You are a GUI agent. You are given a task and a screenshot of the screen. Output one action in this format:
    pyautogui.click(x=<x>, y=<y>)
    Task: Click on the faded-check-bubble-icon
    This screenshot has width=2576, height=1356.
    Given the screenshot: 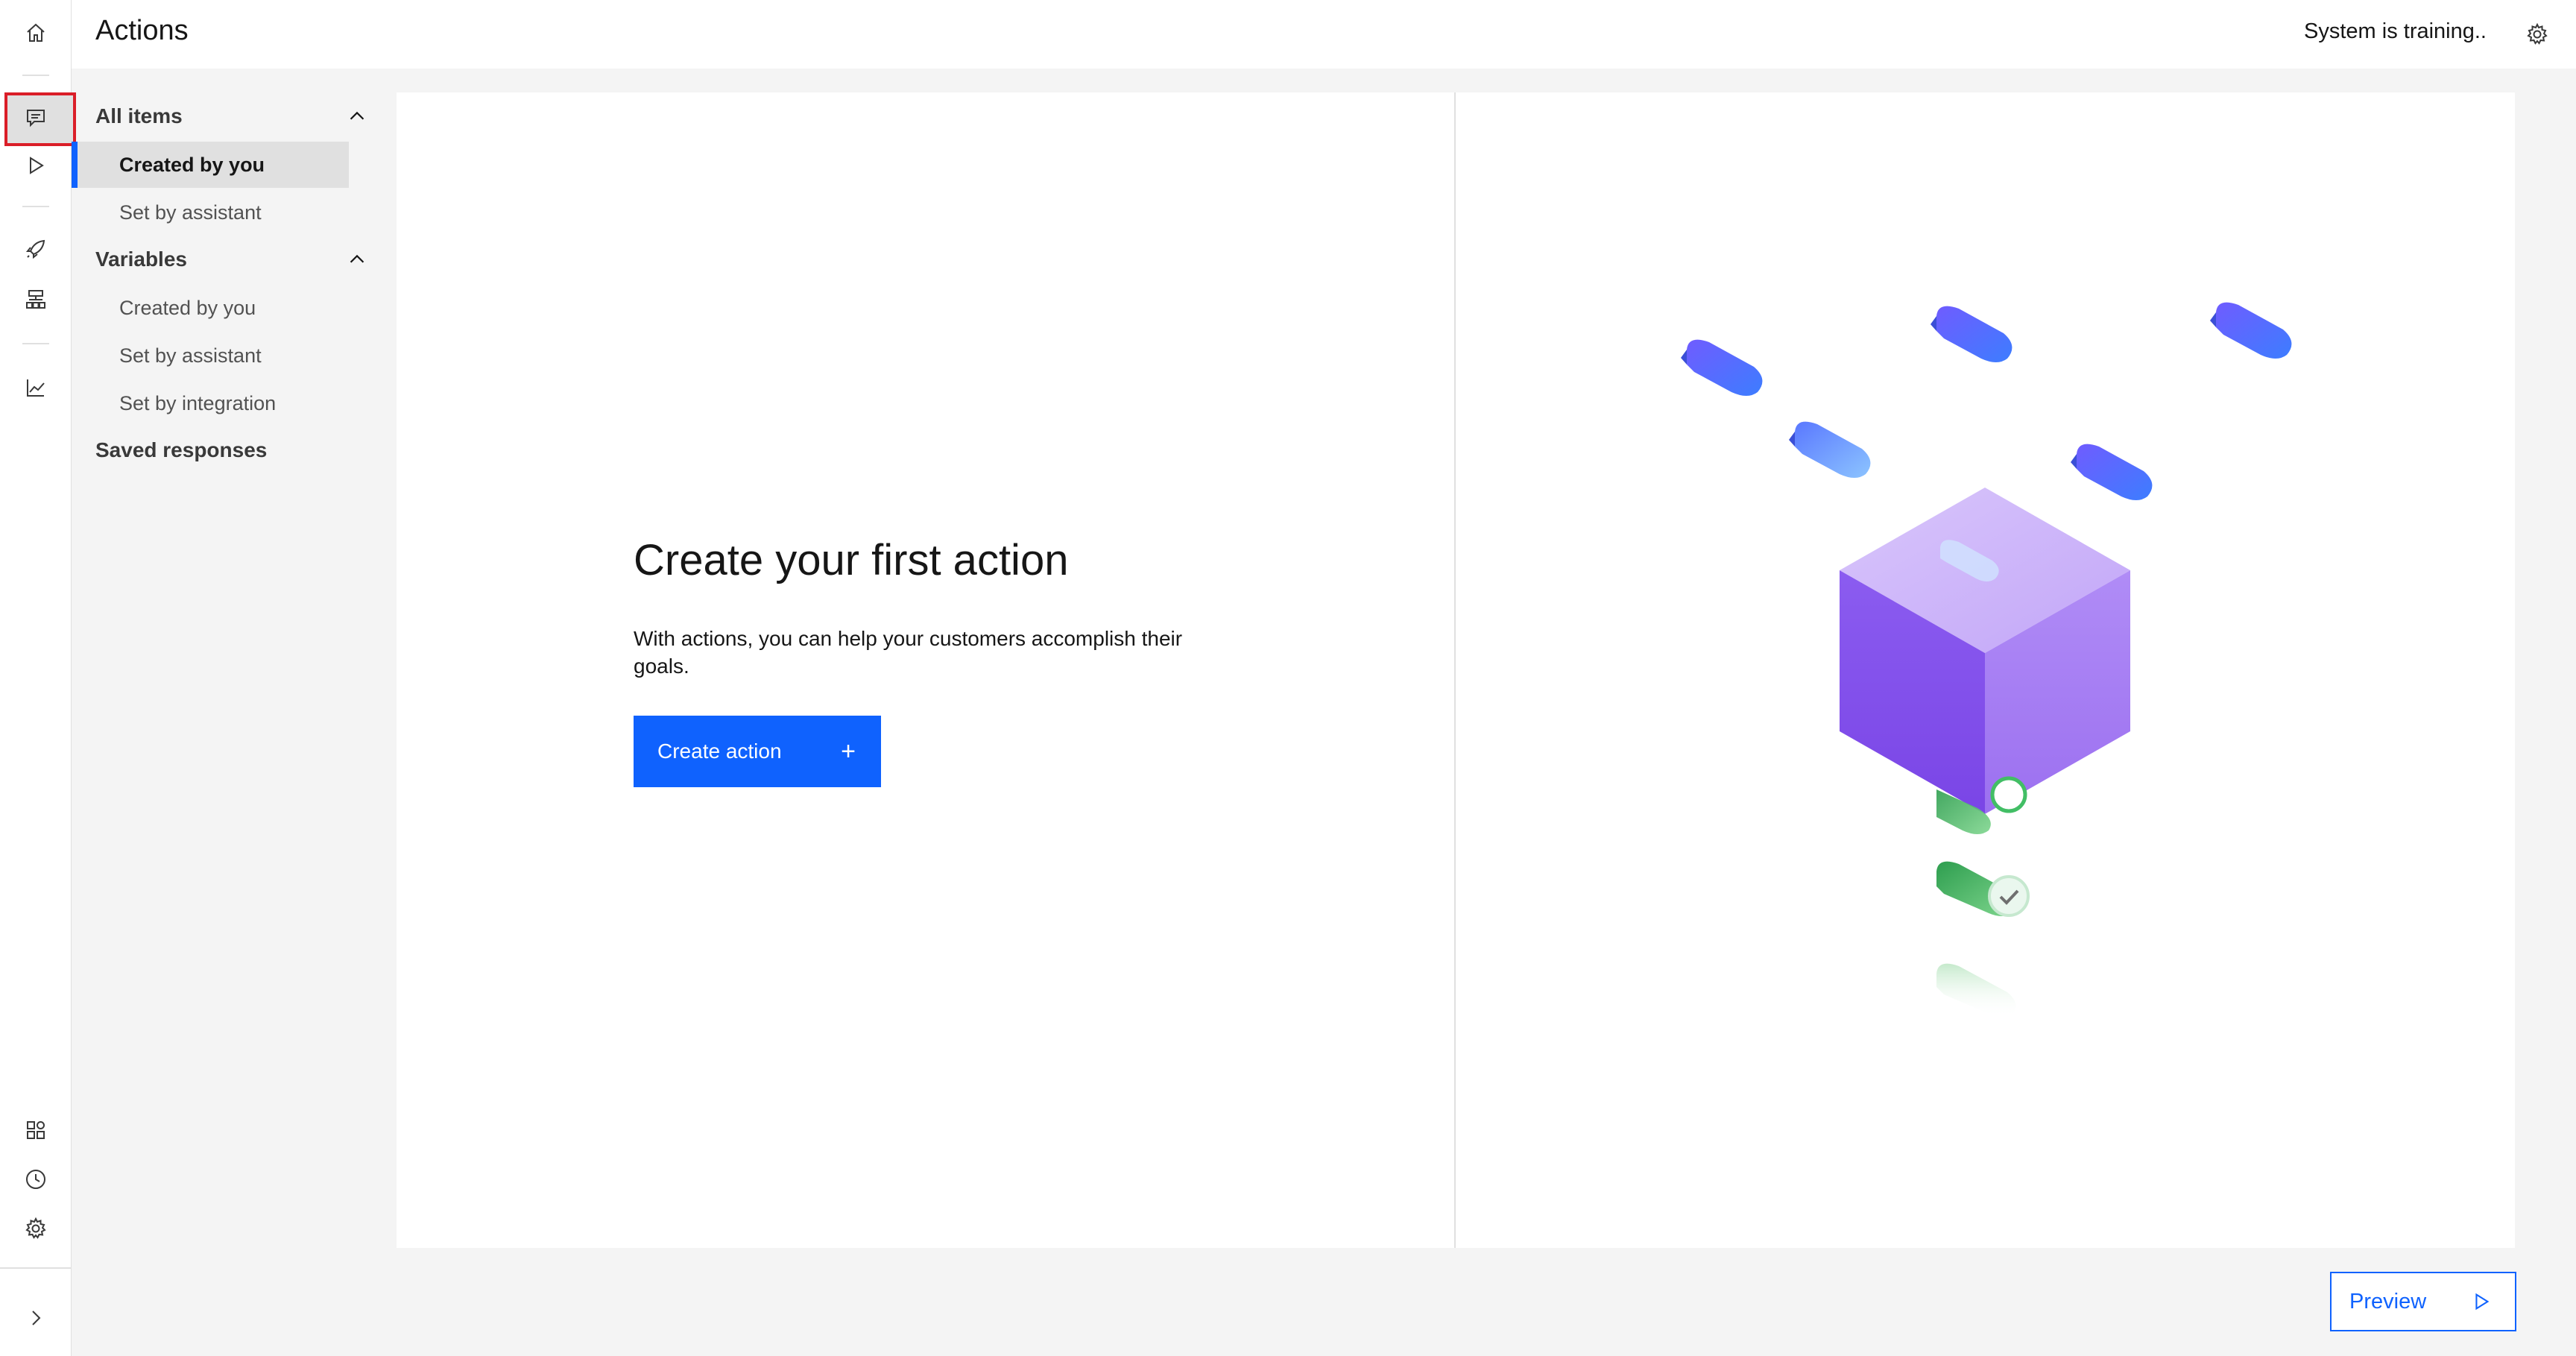 What is the action you would take?
    pyautogui.click(x=1976, y=990)
    